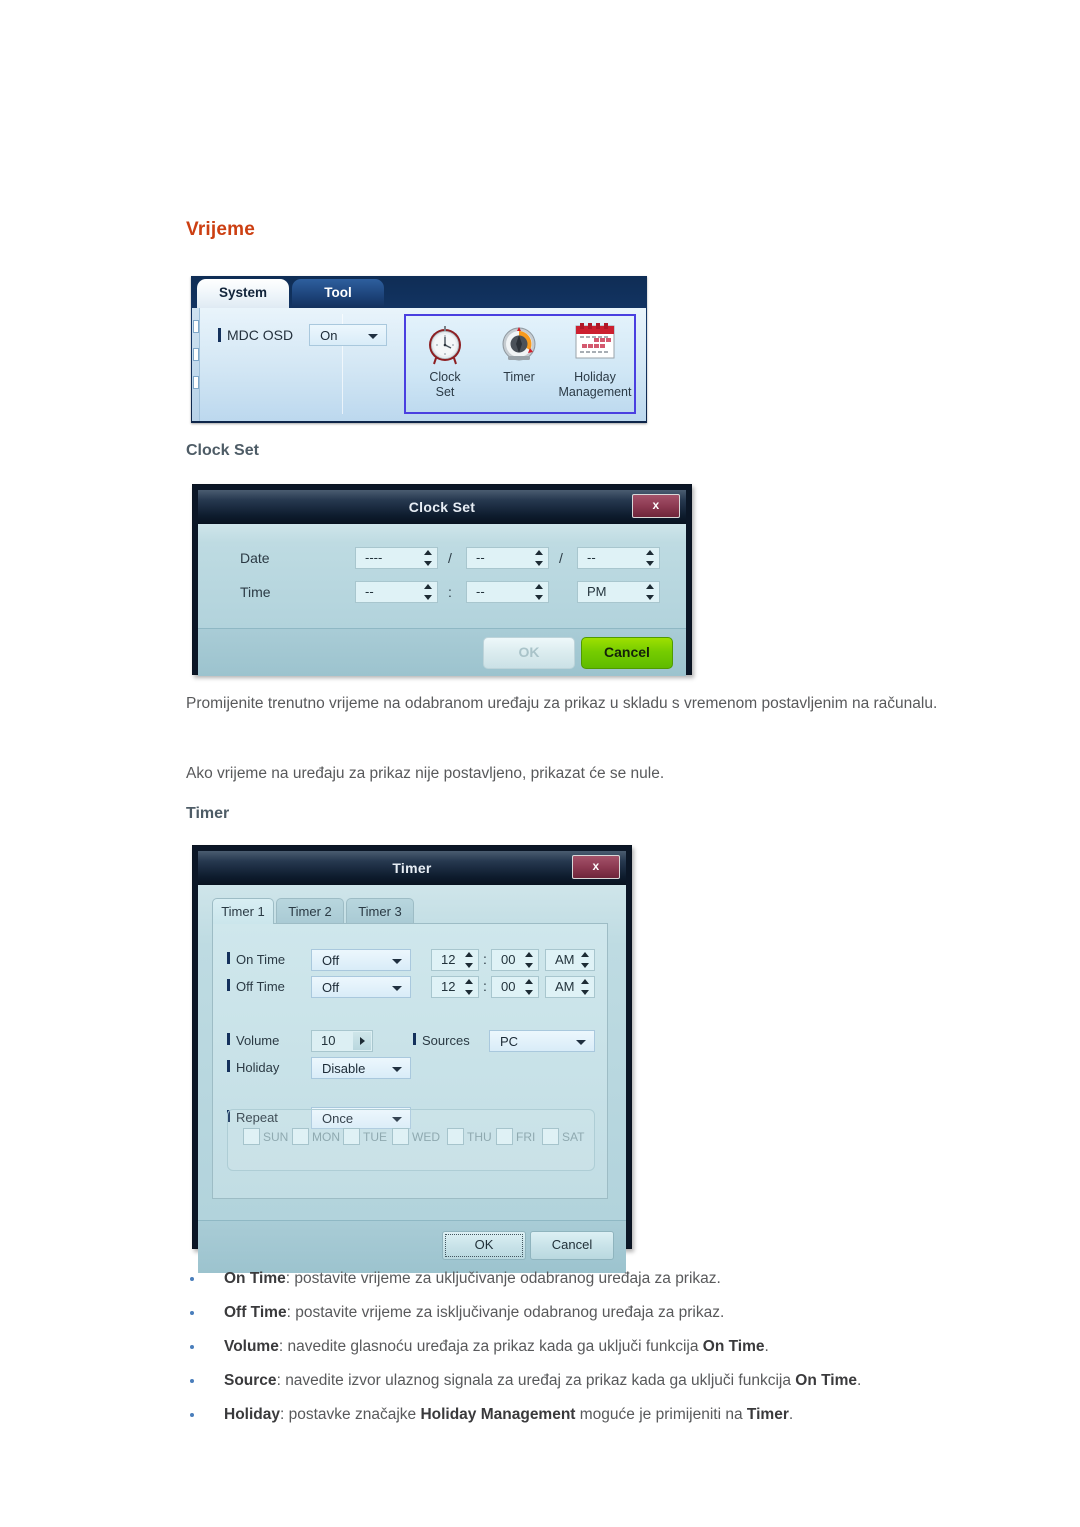 The width and height of the screenshot is (1080, 1527). What do you see at coordinates (498, 1414) in the screenshot?
I see `bullet-term-2: Holiday Management` at bounding box center [498, 1414].